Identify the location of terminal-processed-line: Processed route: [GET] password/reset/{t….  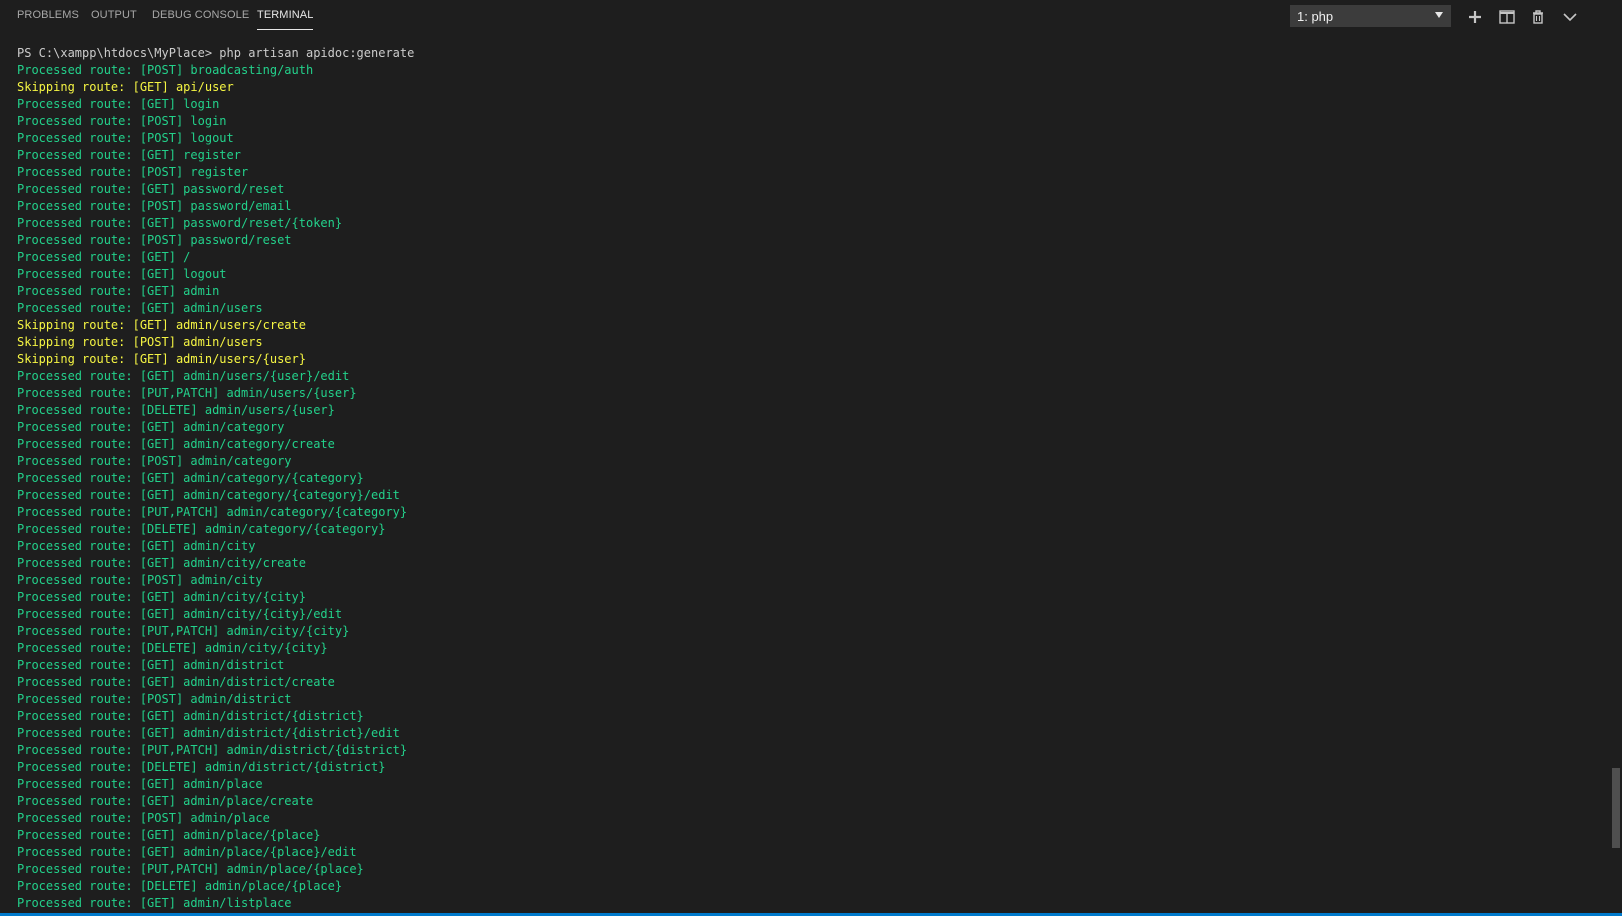
(180, 223).